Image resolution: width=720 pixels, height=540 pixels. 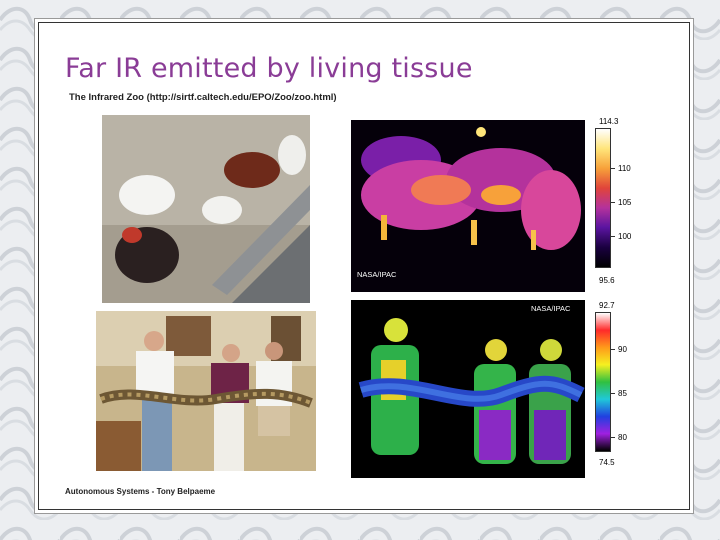 What do you see at coordinates (625, 236) in the screenshot?
I see `chickens-scale-label: 100` at bounding box center [625, 236].